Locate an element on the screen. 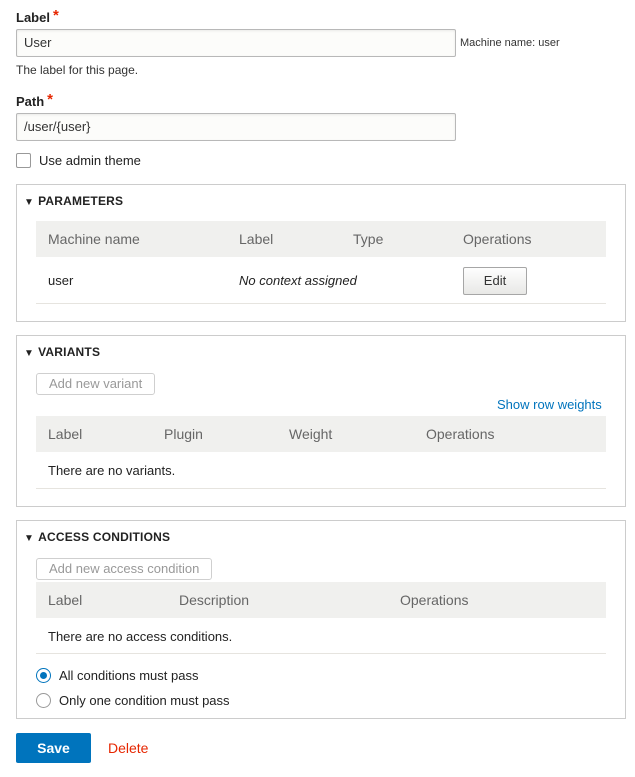  label-field-label: Label * is located at coordinates (37, 16).